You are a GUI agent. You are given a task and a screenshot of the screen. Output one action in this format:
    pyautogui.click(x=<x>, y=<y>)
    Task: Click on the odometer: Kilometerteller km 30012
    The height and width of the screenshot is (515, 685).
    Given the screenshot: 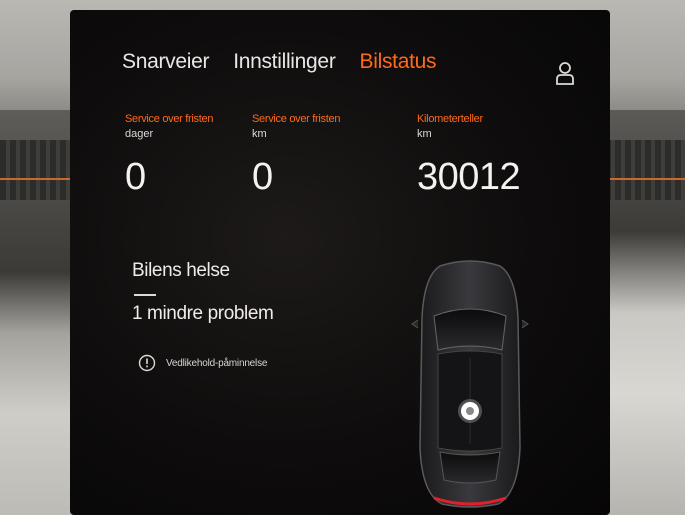 What is the action you would take?
    pyautogui.click(x=469, y=156)
    